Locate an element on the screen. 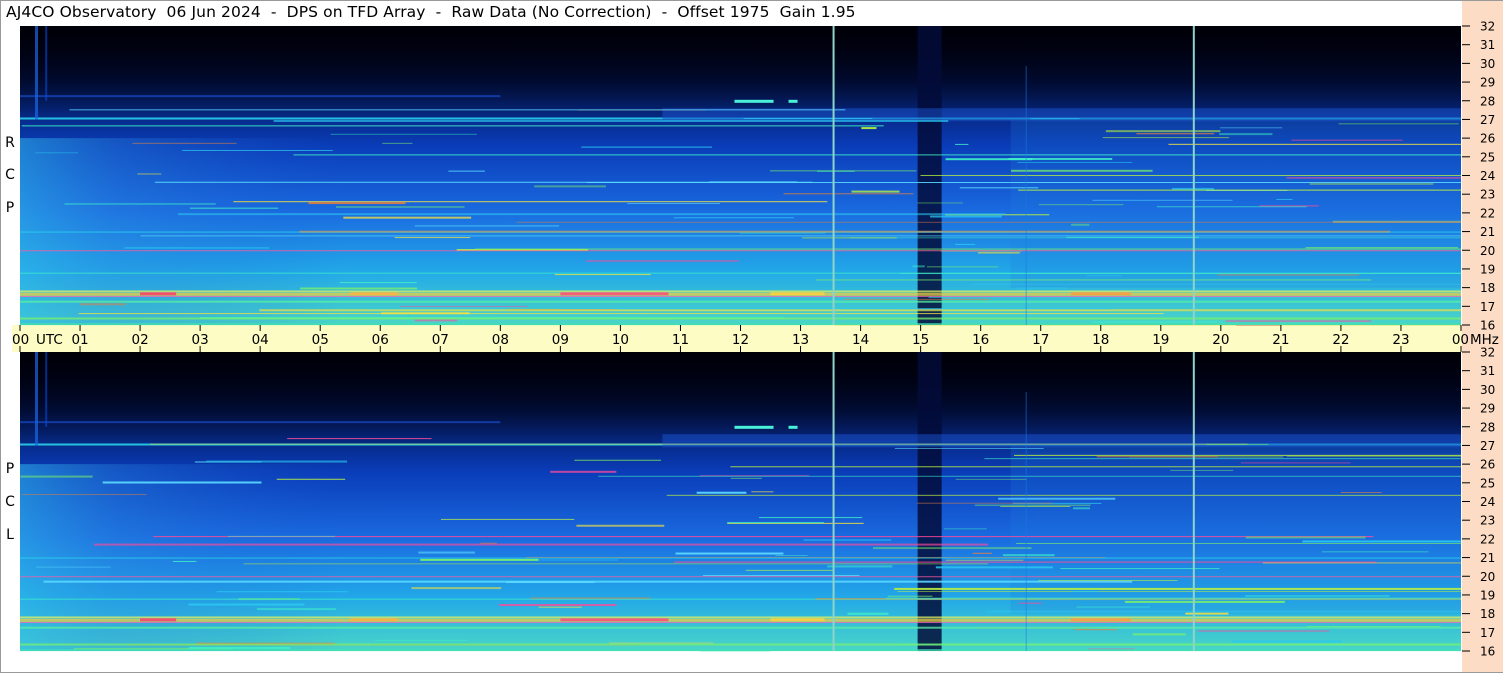 This screenshot has width=1503, height=673. time-tick-label: 16 is located at coordinates (980, 340).